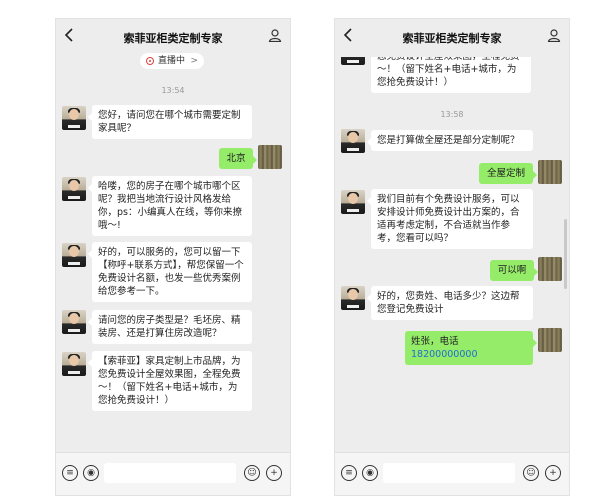  What do you see at coordinates (450, 303) in the screenshot?
I see `message-bubble: 好的，您贵姓、电话多少？这边帮您登记免费设计` at bounding box center [450, 303].